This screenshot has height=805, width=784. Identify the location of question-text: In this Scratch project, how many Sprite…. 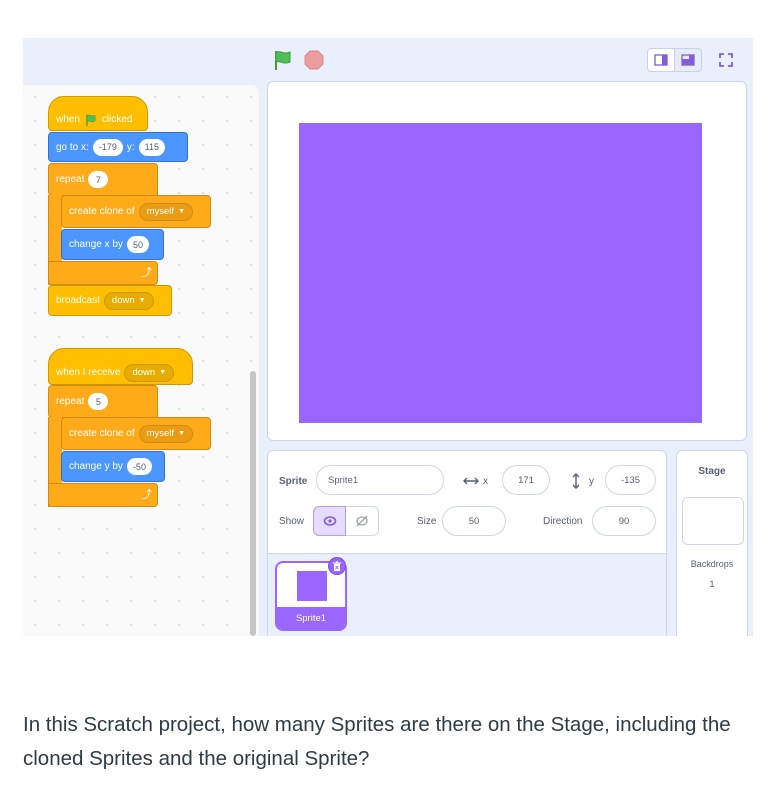
(377, 741).